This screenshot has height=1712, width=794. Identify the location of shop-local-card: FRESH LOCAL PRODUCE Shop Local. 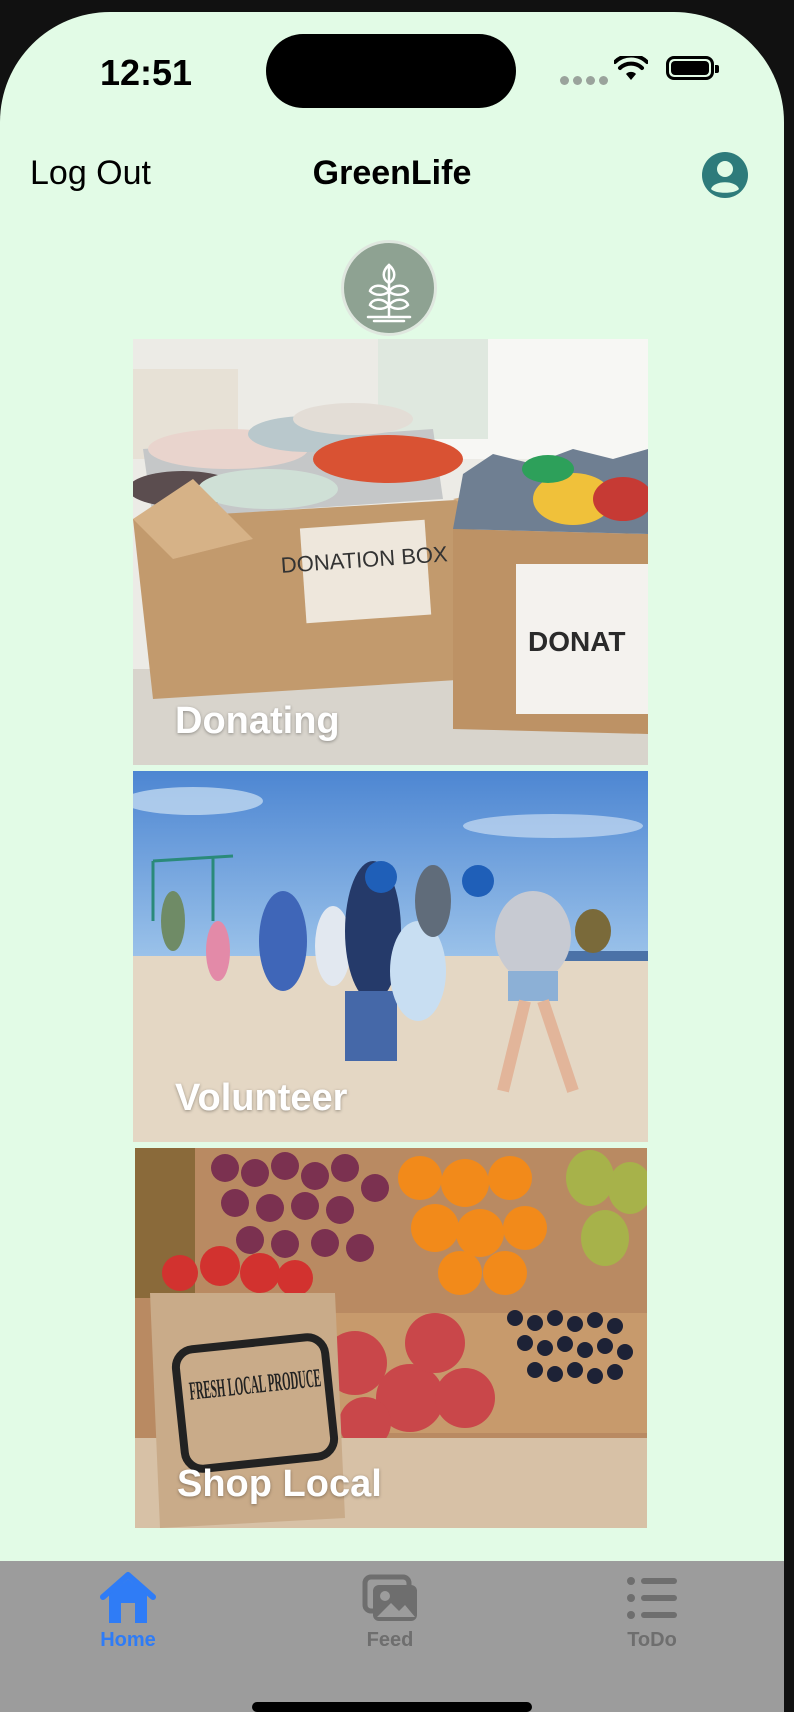
(391, 1338).